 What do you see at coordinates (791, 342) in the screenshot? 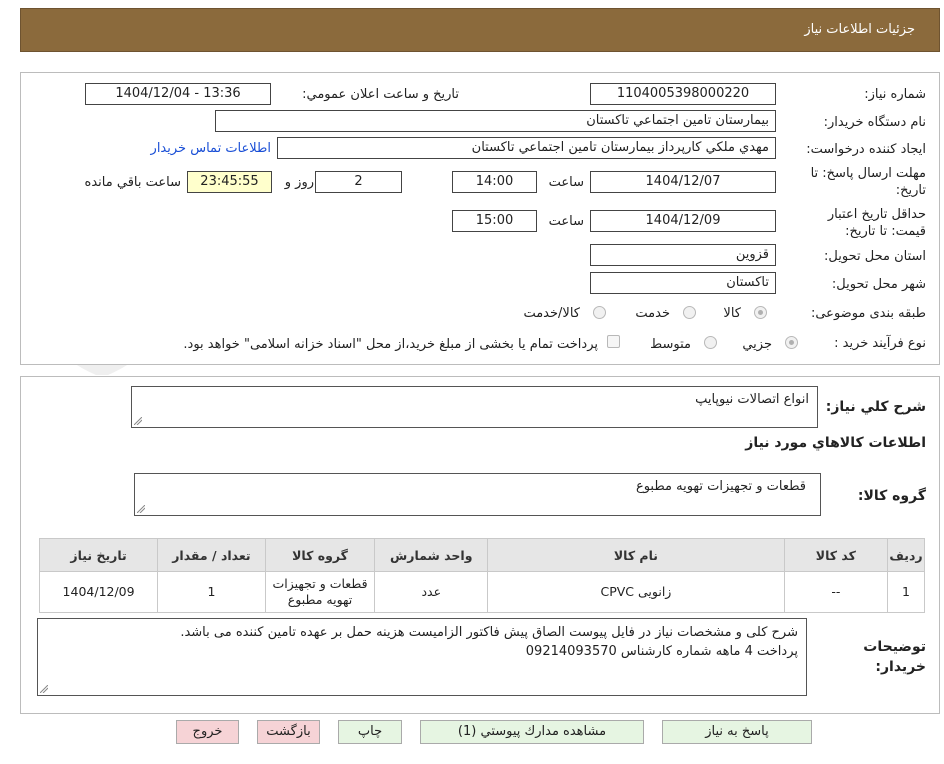
I see `process-radio-minor` at bounding box center [791, 342].